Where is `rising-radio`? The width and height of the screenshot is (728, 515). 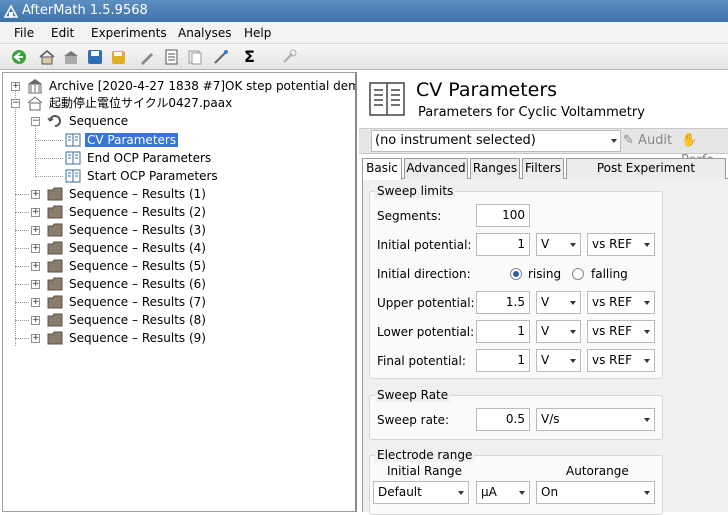 rising-radio is located at coordinates (516, 274).